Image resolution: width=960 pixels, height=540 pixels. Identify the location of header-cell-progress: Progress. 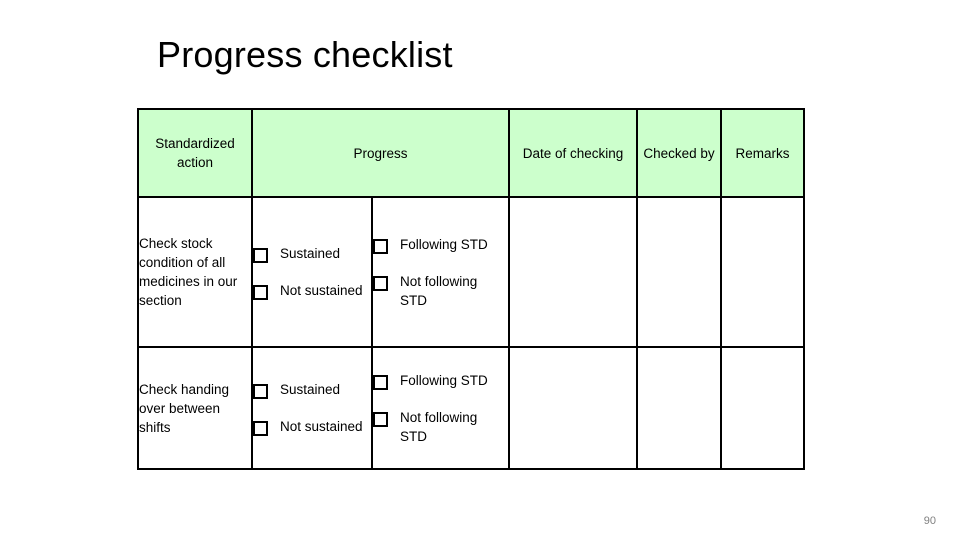
(380, 153).